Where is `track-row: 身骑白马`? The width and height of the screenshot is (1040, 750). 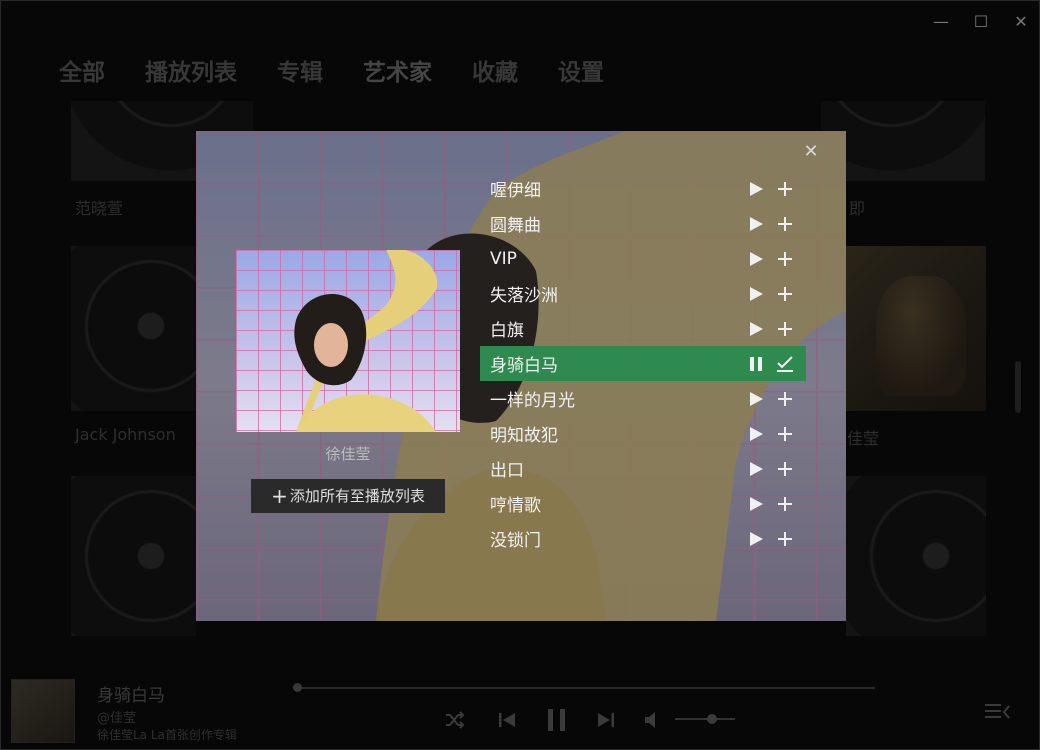 track-row: 身骑白马 is located at coordinates (643, 363).